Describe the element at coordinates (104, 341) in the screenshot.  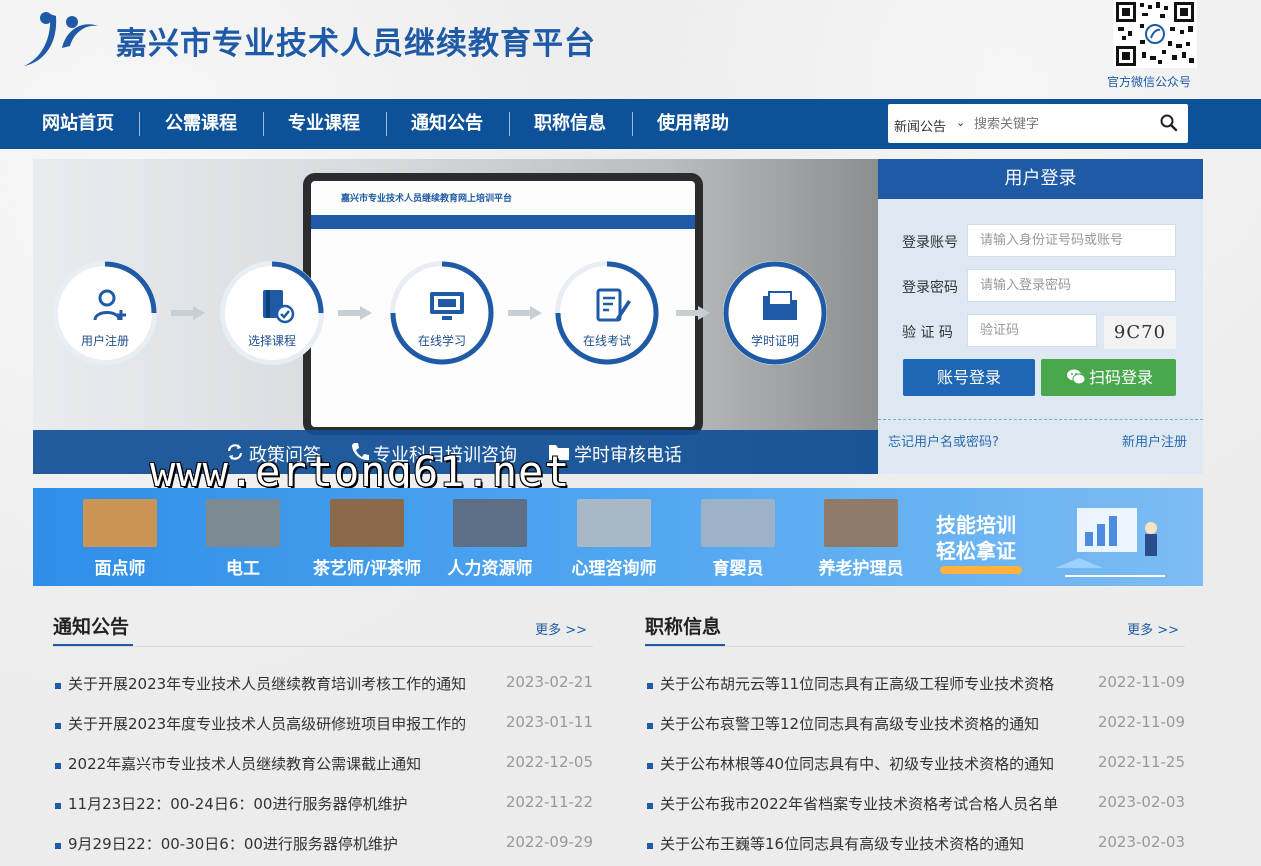
I see `step-label: 用户注册` at that location.